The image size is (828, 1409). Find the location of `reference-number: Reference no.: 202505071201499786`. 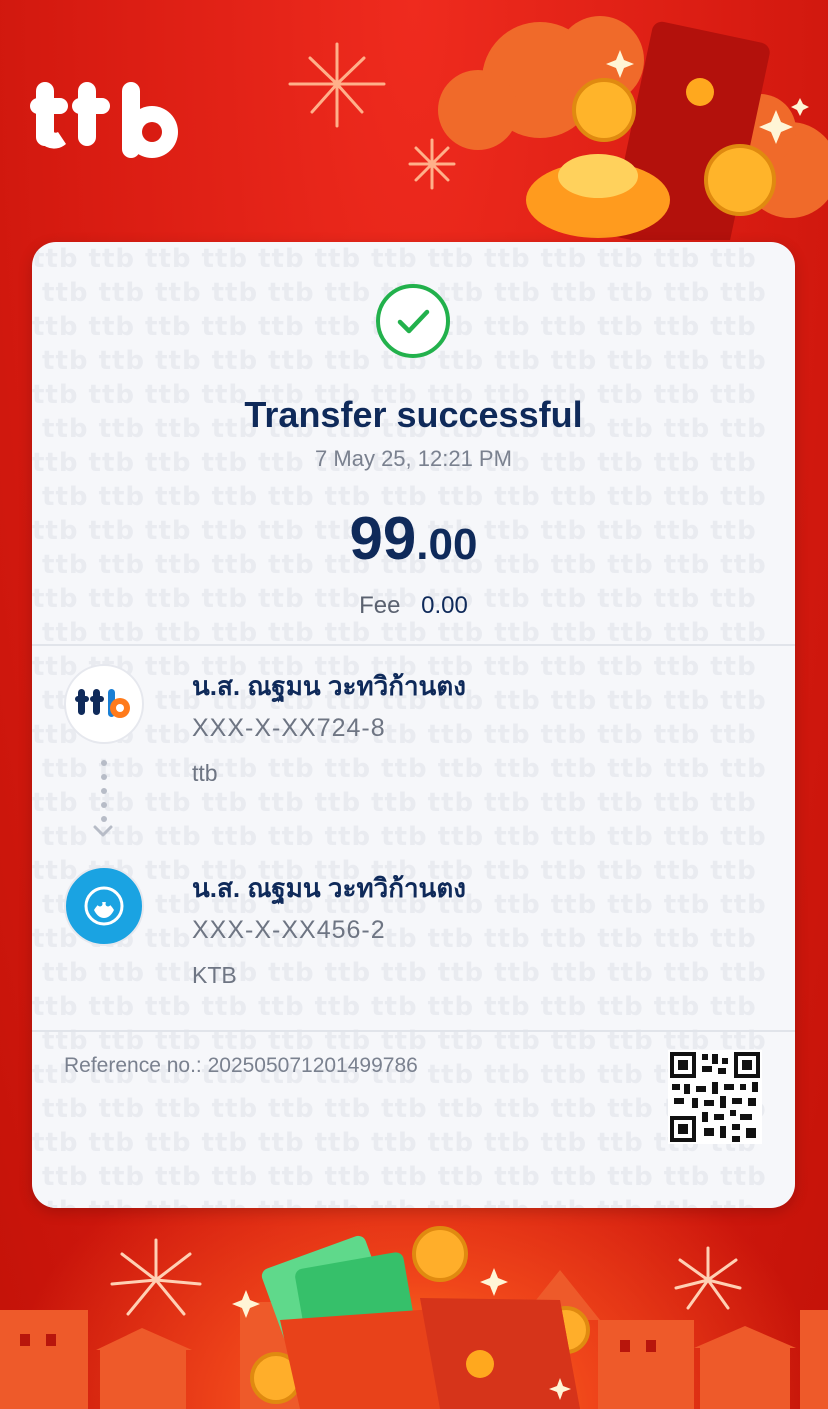

reference-number: Reference no.: 202505071201499786 is located at coordinates (241, 1065).